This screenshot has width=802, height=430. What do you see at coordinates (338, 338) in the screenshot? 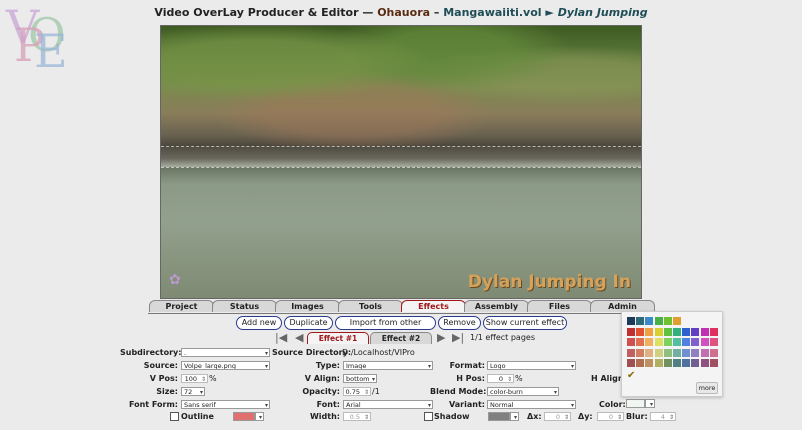
I see `effect-tab-1: Effect #1` at bounding box center [338, 338].